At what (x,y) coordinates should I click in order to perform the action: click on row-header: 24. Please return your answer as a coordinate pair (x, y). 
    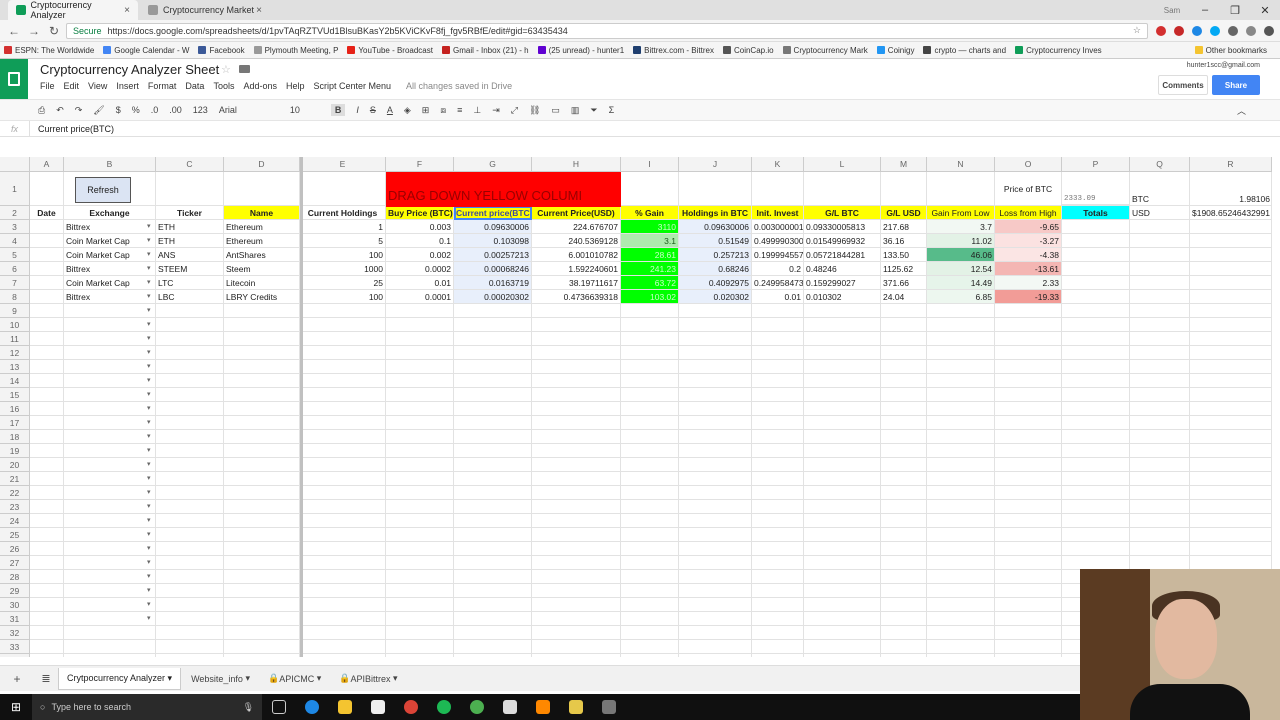
    Looking at the image, I should click on (15, 521).